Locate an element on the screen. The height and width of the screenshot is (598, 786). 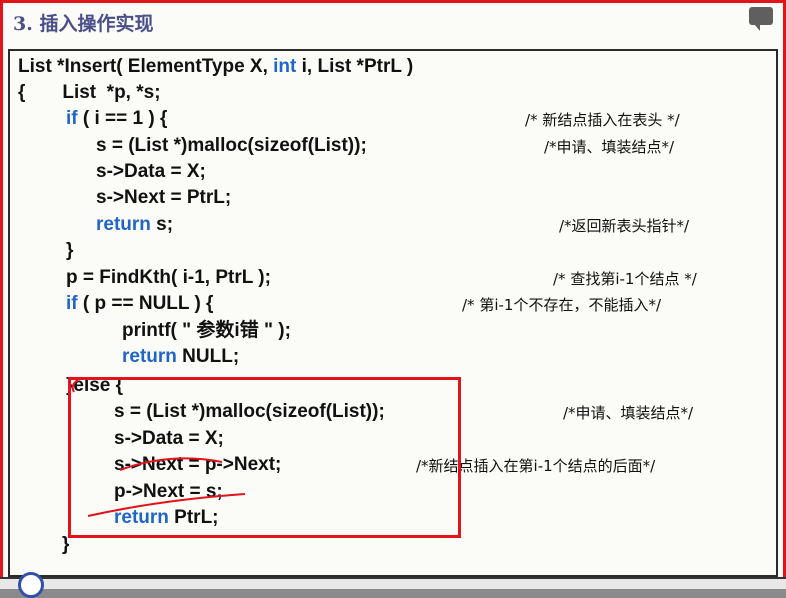
code-text: } is located at coordinates (70, 250).